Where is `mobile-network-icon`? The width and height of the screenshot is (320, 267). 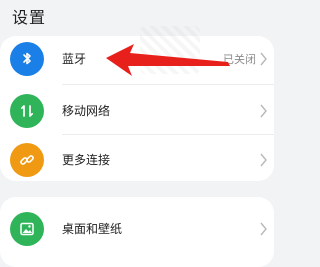
mobile-network-icon is located at coordinates (27, 111).